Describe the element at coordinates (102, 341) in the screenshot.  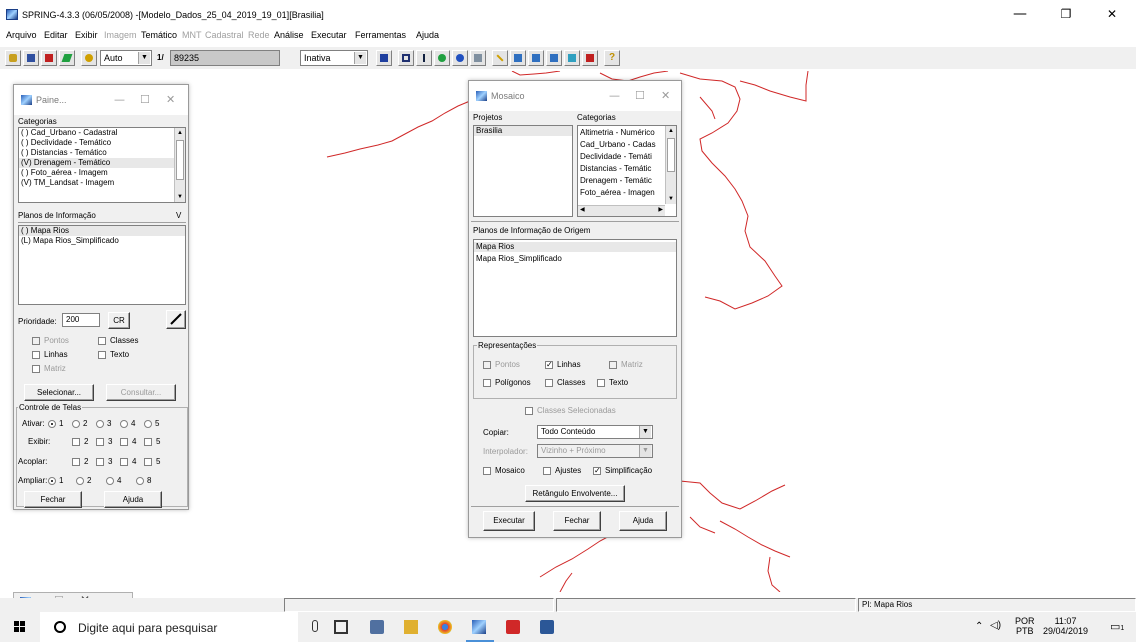
I see `classes-checkbox` at that location.